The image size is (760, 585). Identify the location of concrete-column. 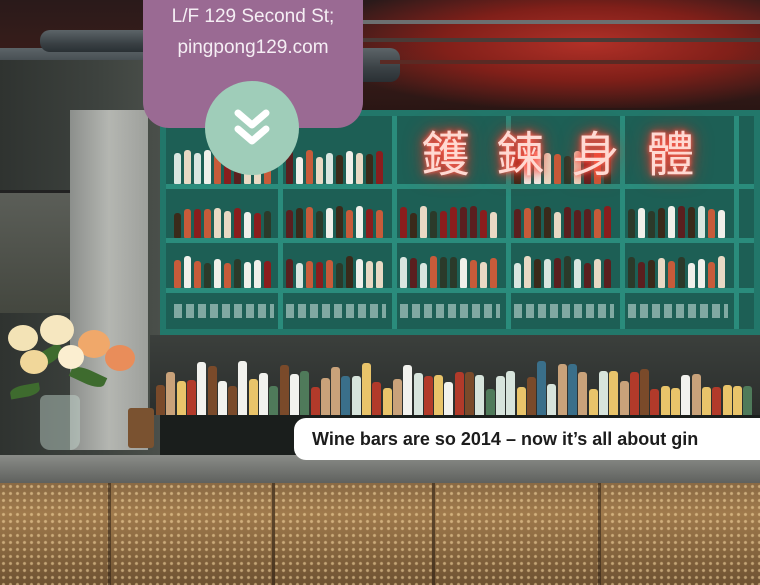
(109, 280).